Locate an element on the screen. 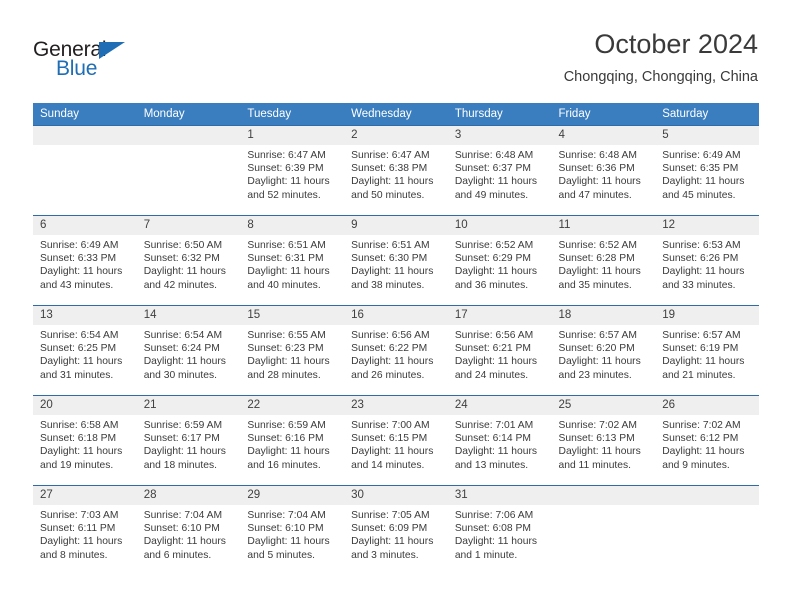  sunset-text: Sunset: 6:10 PM is located at coordinates (181, 529).